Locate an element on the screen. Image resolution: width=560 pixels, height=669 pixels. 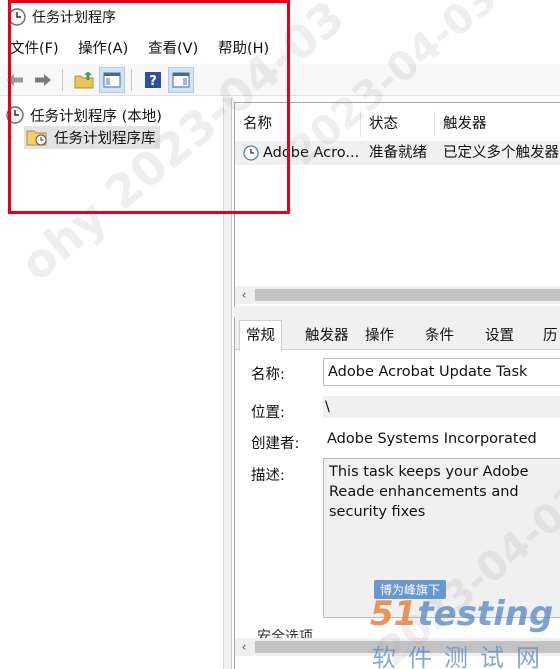
horizontal-splitter is located at coordinates (397, 312).